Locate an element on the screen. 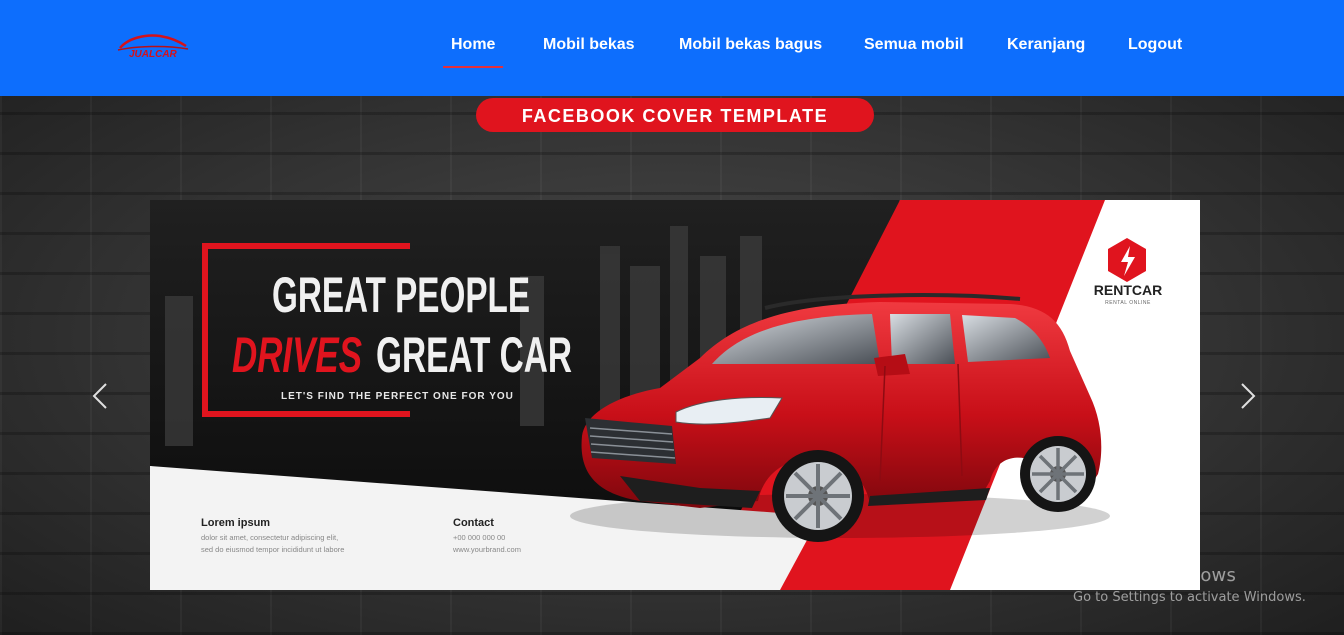  contact-phone: +00 000 000 00 is located at coordinates (479, 537).